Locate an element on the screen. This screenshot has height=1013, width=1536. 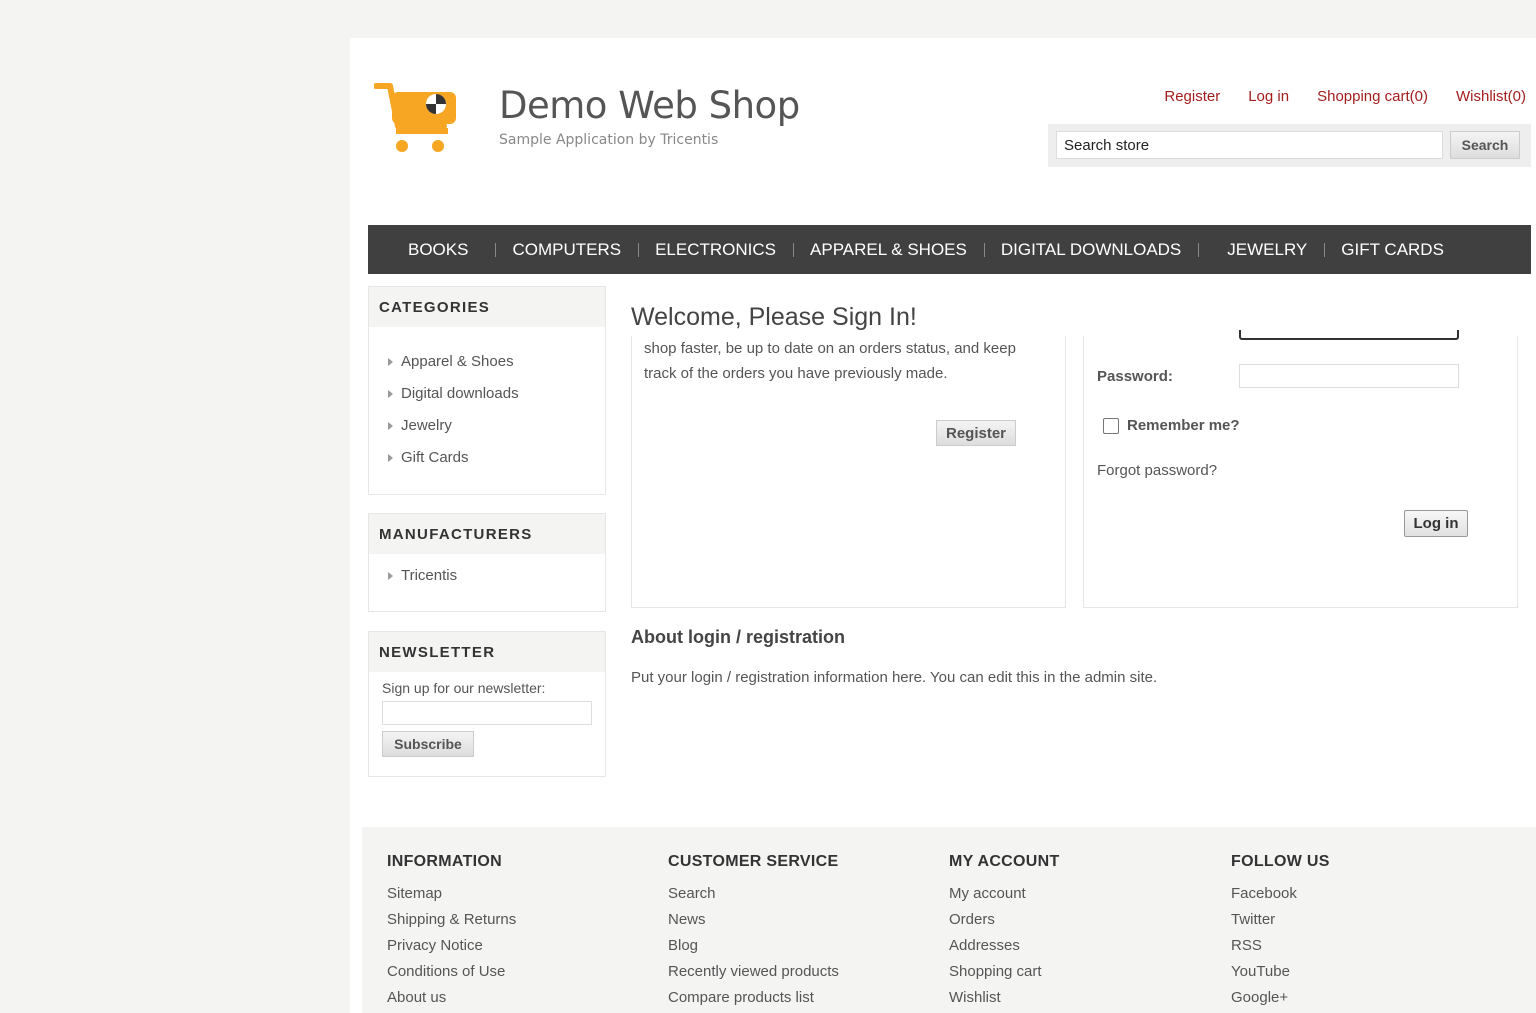
footer-link: Shopping cart is located at coordinates (1004, 976).